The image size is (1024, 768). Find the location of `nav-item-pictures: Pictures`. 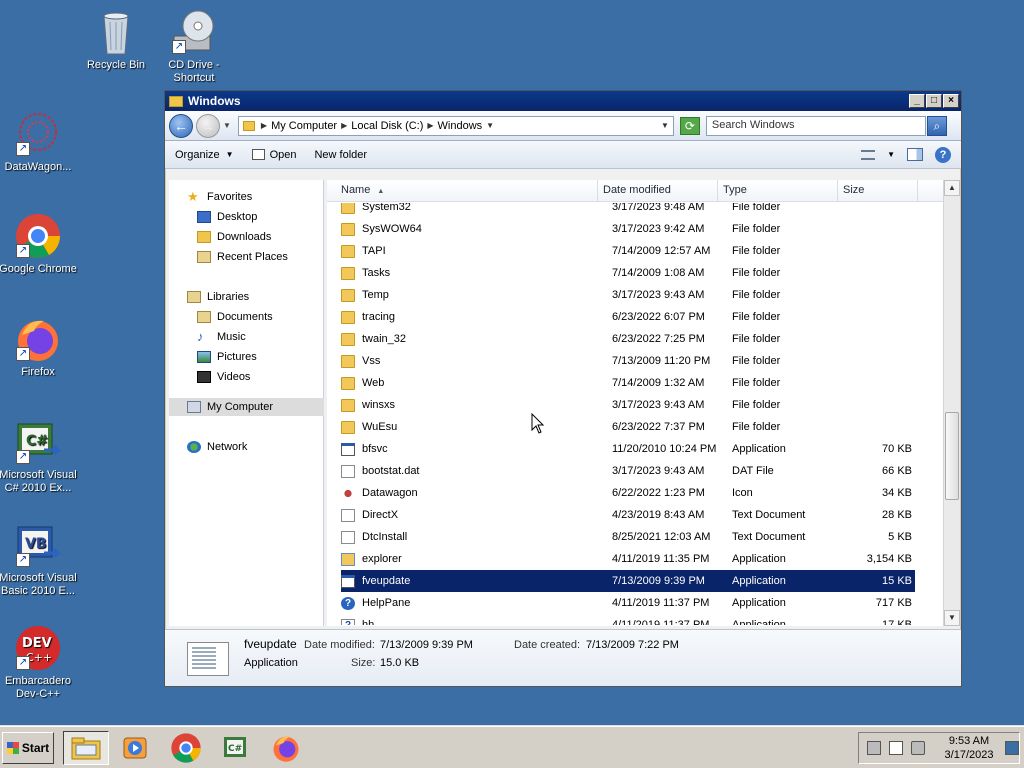

nav-item-pictures: Pictures is located at coordinates (227, 357).